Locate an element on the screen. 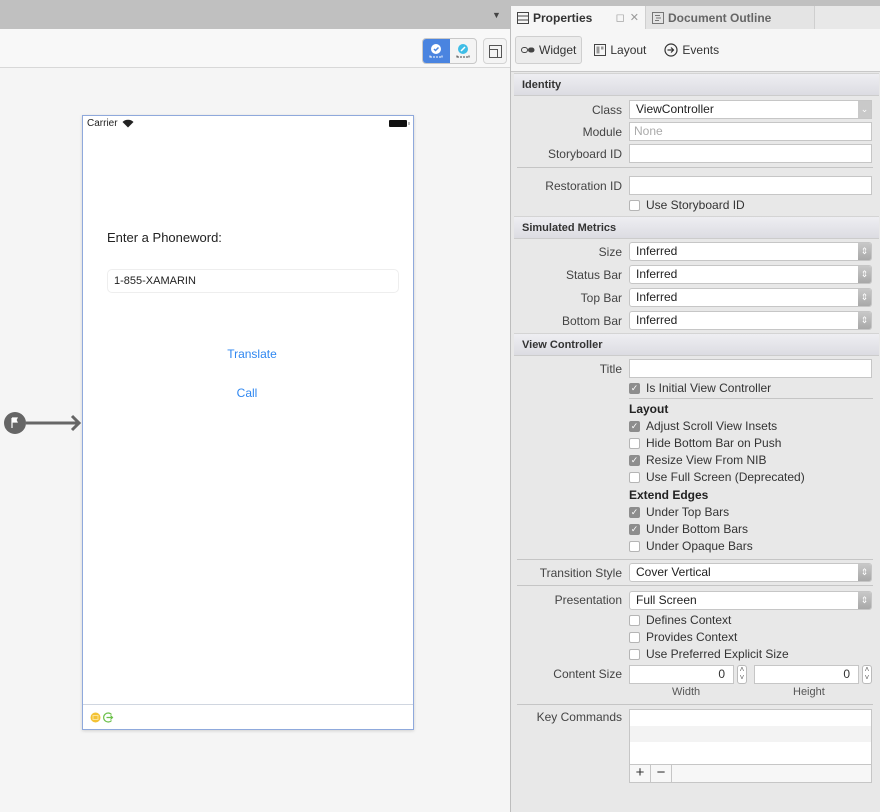  layout-button is located at coordinates (495, 51).